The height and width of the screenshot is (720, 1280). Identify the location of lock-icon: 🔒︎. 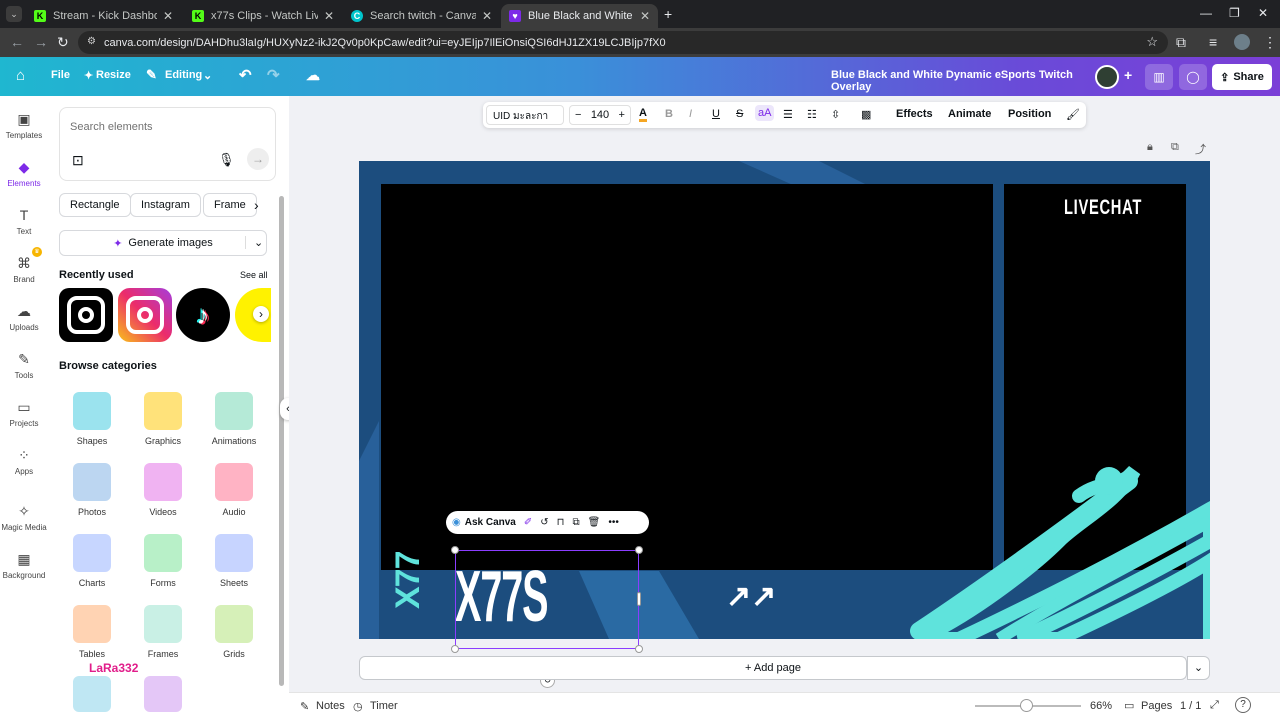
(1150, 147).